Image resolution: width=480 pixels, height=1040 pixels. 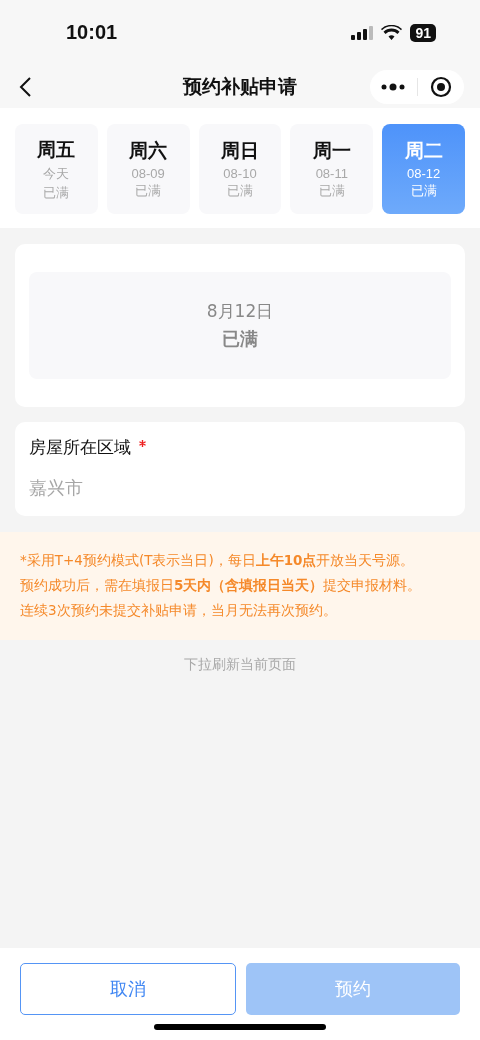 What do you see at coordinates (240, 169) in the screenshot?
I see `day-tab: 周日 08-10 已满` at bounding box center [240, 169].